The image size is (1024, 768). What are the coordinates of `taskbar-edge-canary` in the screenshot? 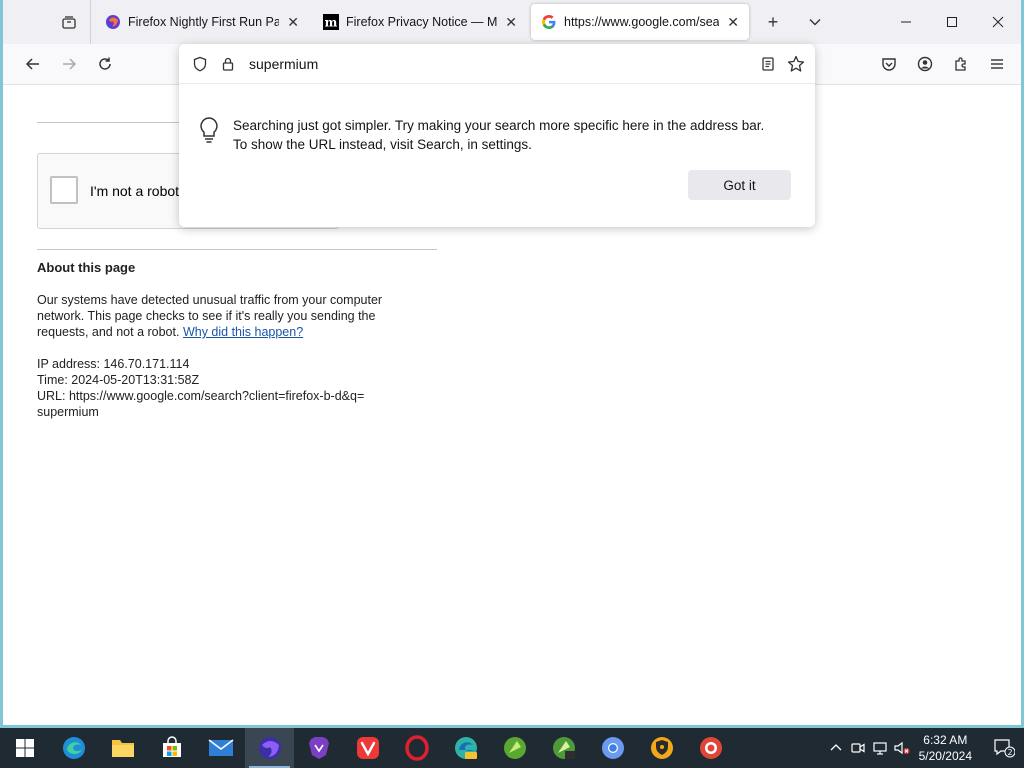 It's located at (465, 748).